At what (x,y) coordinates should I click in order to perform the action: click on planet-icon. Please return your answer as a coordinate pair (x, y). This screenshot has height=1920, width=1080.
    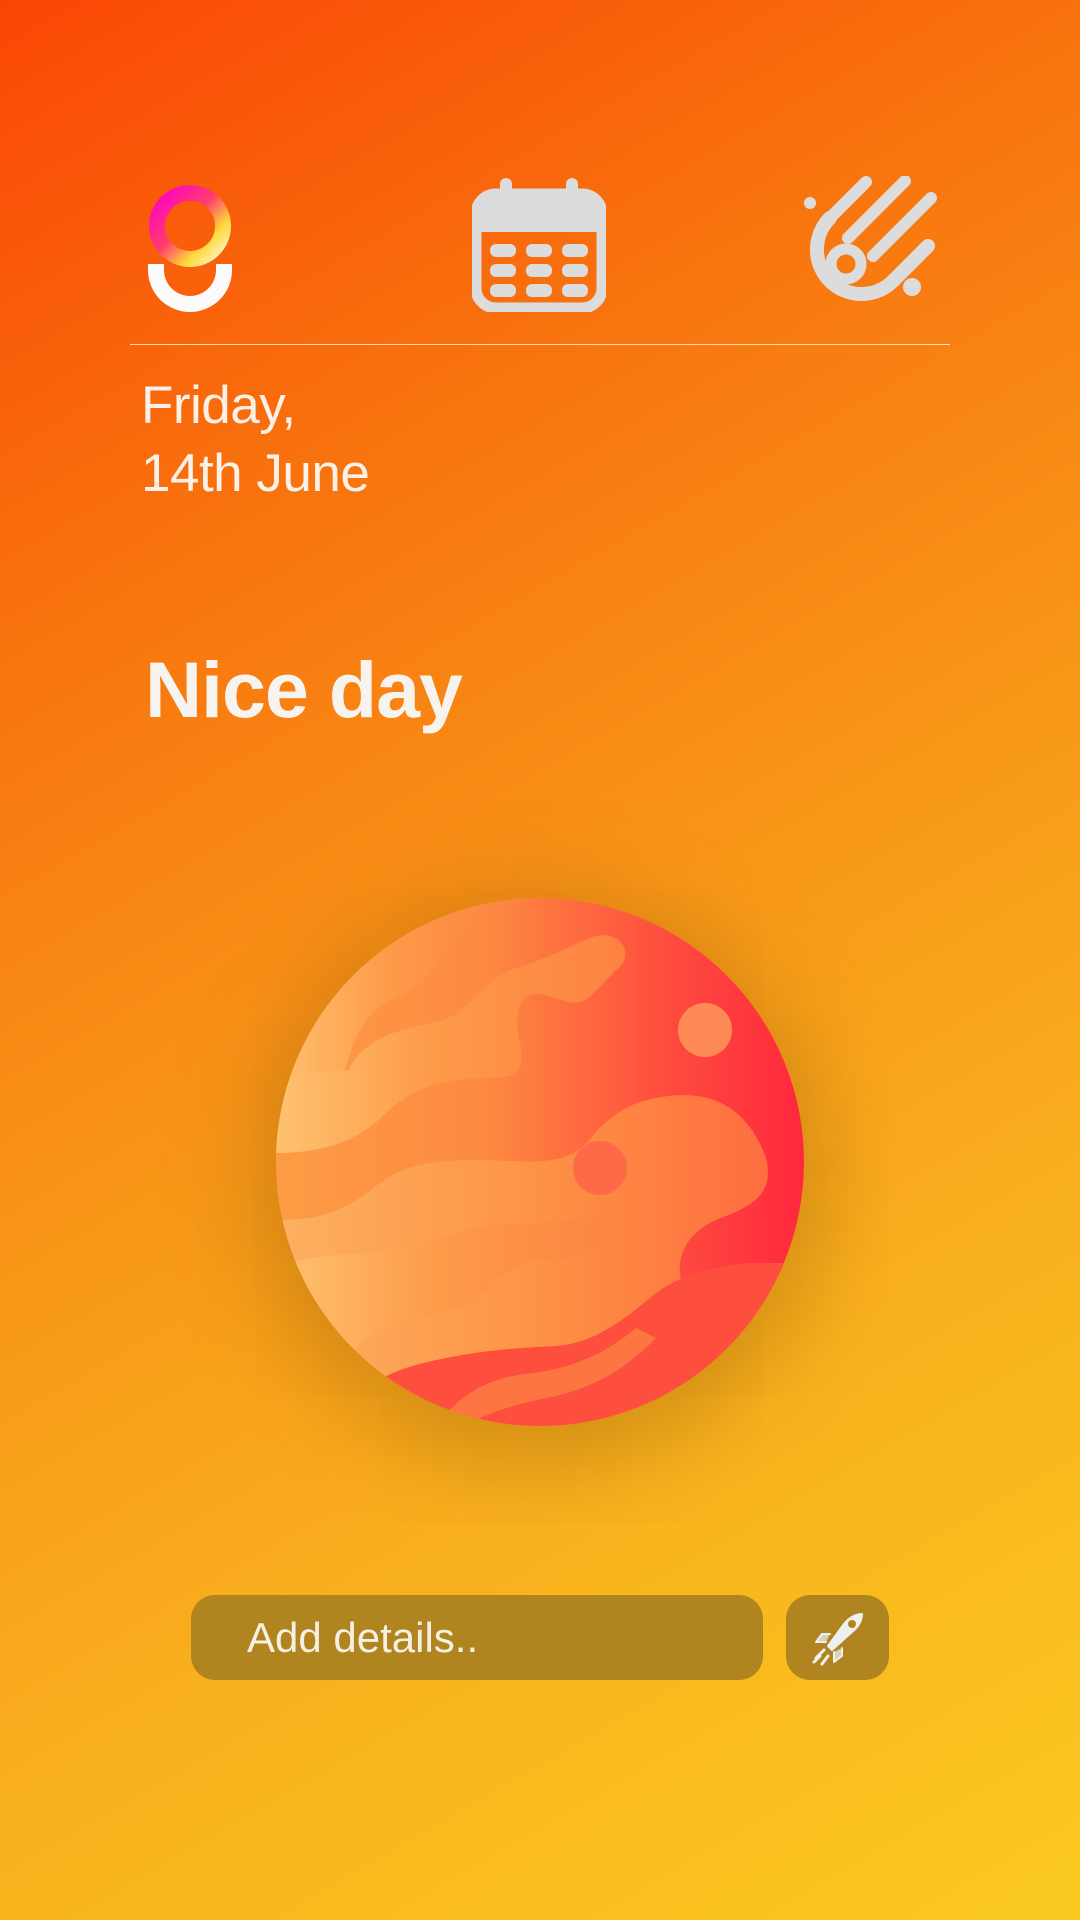
    Looking at the image, I should click on (540, 1162).